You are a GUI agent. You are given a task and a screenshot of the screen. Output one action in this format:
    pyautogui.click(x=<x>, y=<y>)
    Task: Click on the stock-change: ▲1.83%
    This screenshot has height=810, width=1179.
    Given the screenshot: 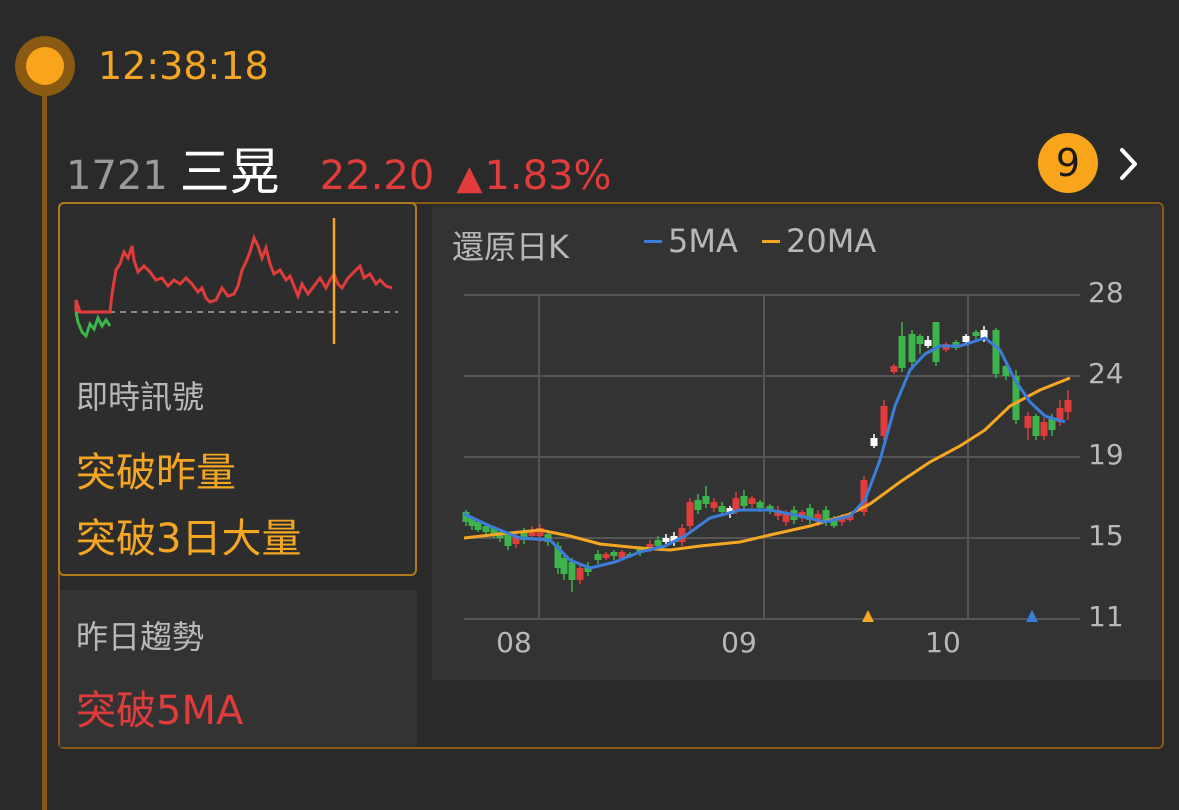 What is the action you would take?
    pyautogui.click(x=533, y=176)
    